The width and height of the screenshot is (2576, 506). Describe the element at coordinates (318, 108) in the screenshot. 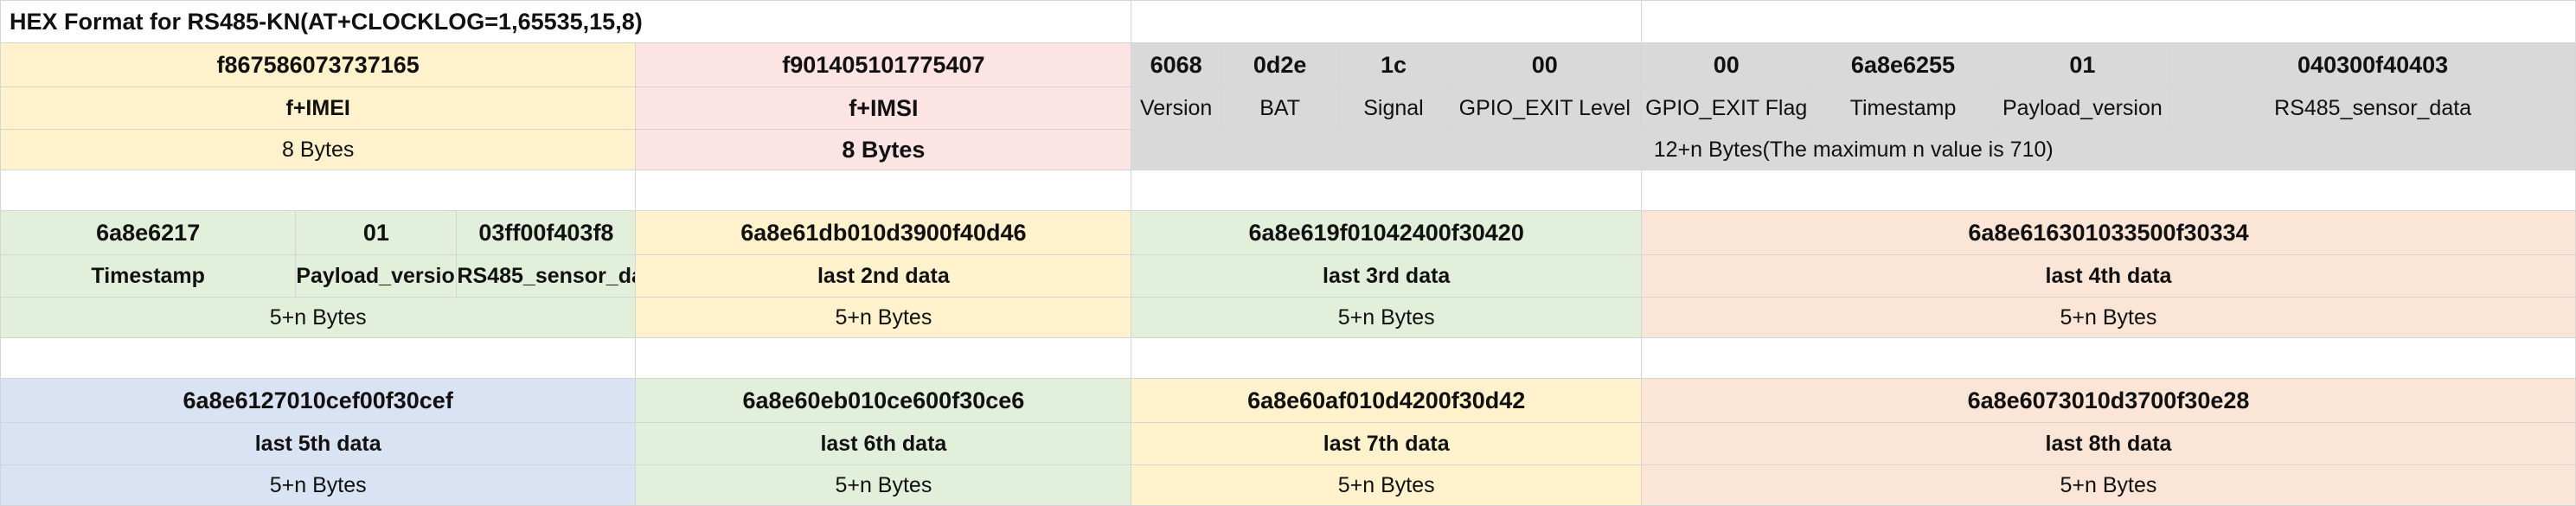

I see `imei-label: f+IMEI` at that location.